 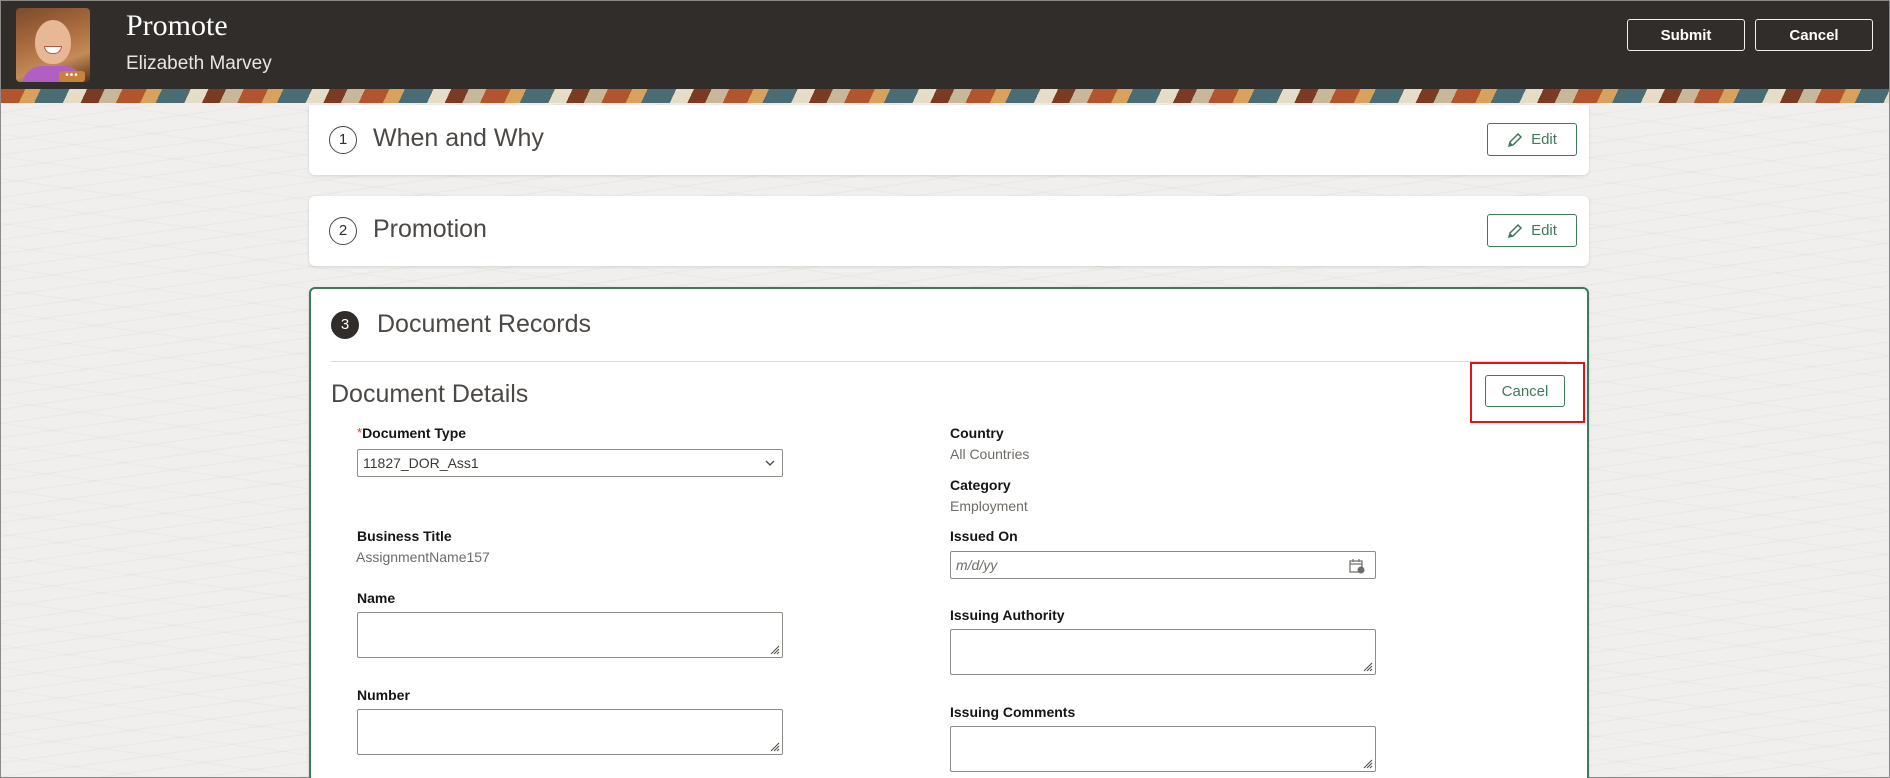 What do you see at coordinates (177, 25) in the screenshot?
I see `page-title: Promote` at bounding box center [177, 25].